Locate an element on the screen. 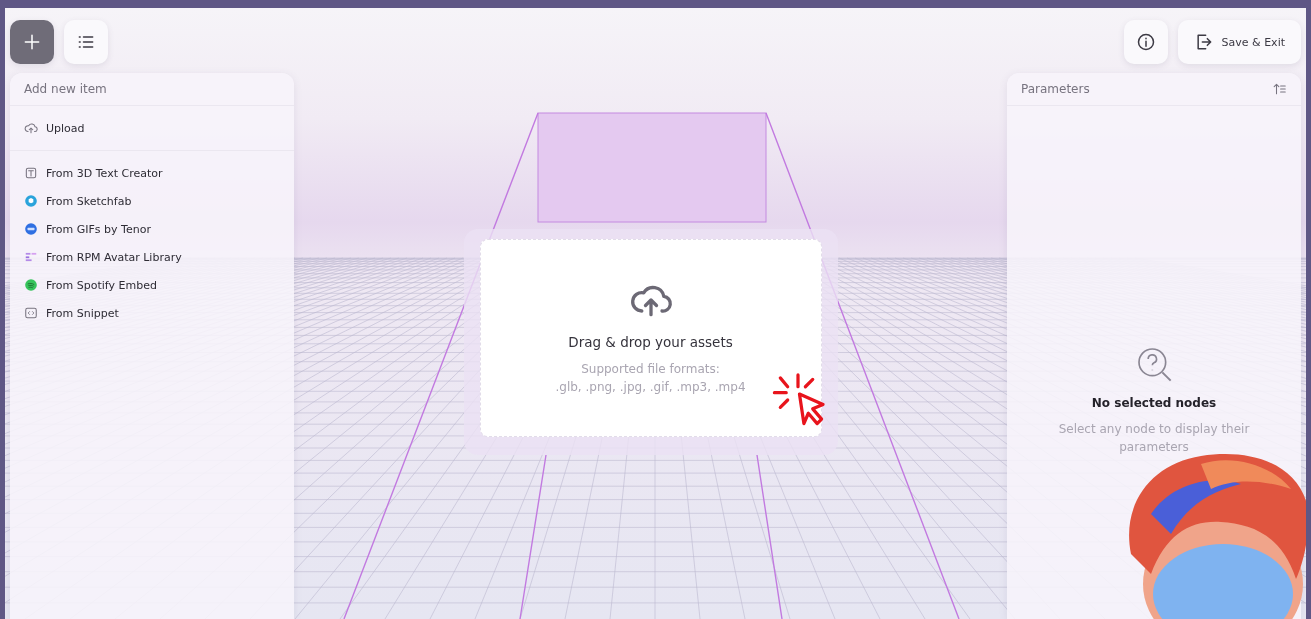  panel-title: Parameters is located at coordinates (1055, 89).